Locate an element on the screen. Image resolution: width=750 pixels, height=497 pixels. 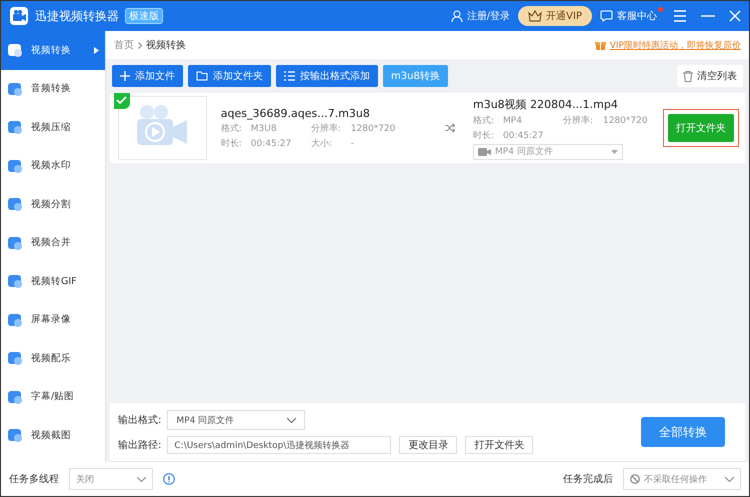
app-title: 迅捷视频转换器 is located at coordinates (77, 16).